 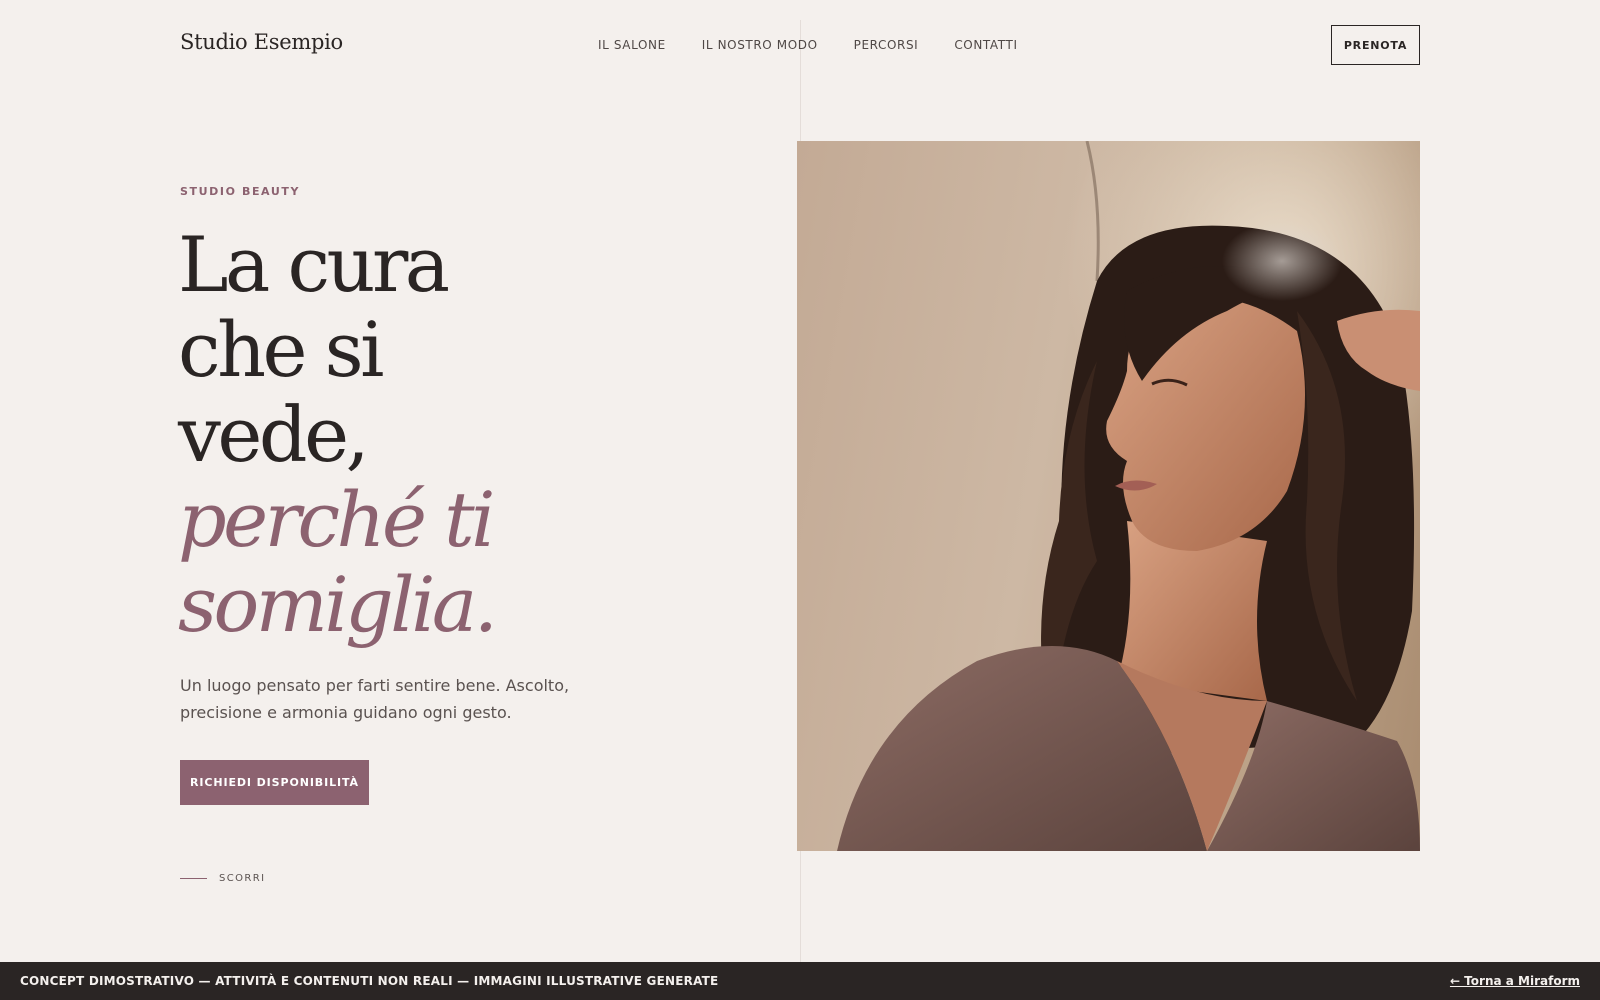 I want to click on scroll-indicator: SCORRI, so click(x=222, y=878).